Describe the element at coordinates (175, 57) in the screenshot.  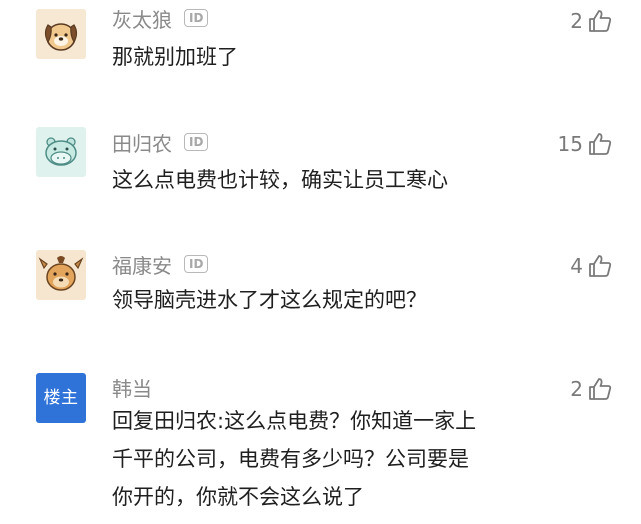
I see `comment-text: 那就别加班了` at that location.